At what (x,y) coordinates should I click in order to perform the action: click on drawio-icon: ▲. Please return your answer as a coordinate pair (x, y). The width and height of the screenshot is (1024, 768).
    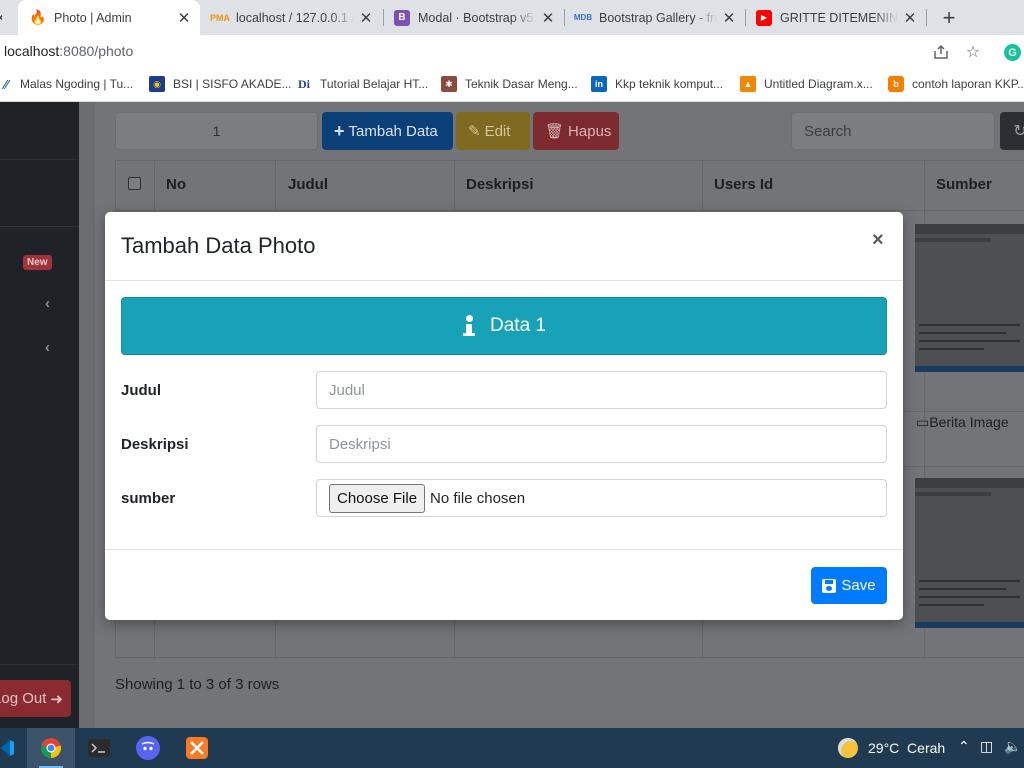
    Looking at the image, I should click on (748, 84).